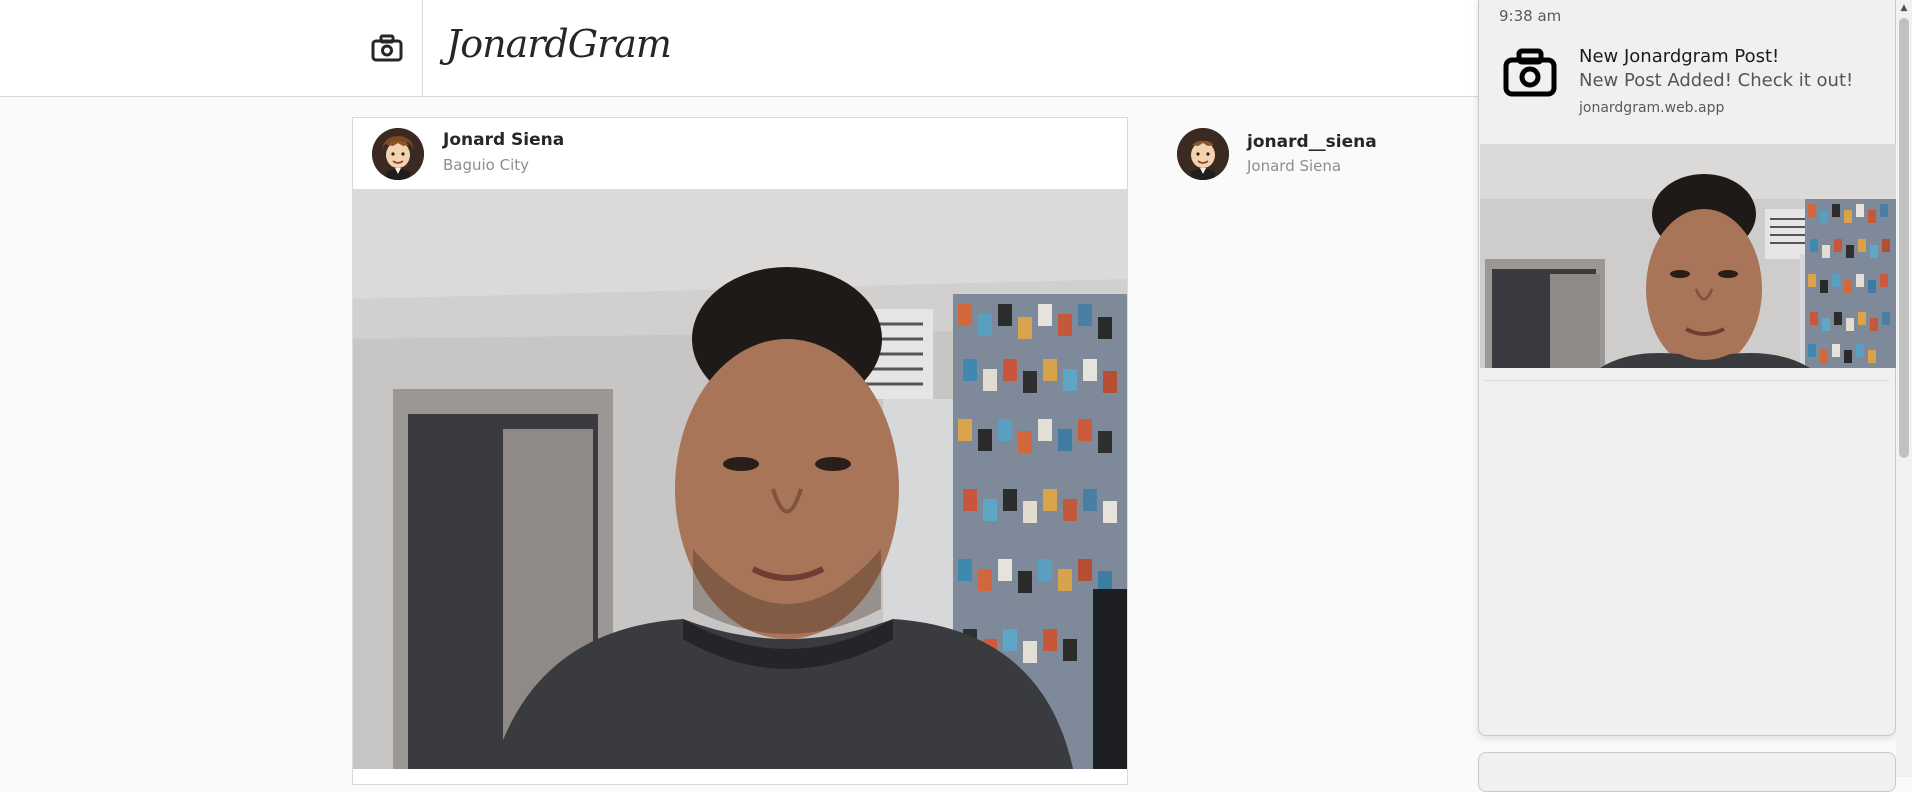  I want to click on sidebar-name: Jonard Siena, so click(1294, 166).